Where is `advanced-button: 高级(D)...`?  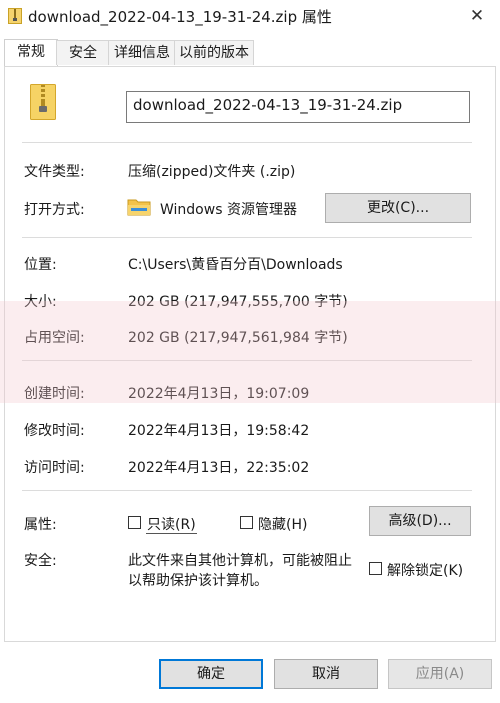 advanced-button: 高级(D)... is located at coordinates (420, 521).